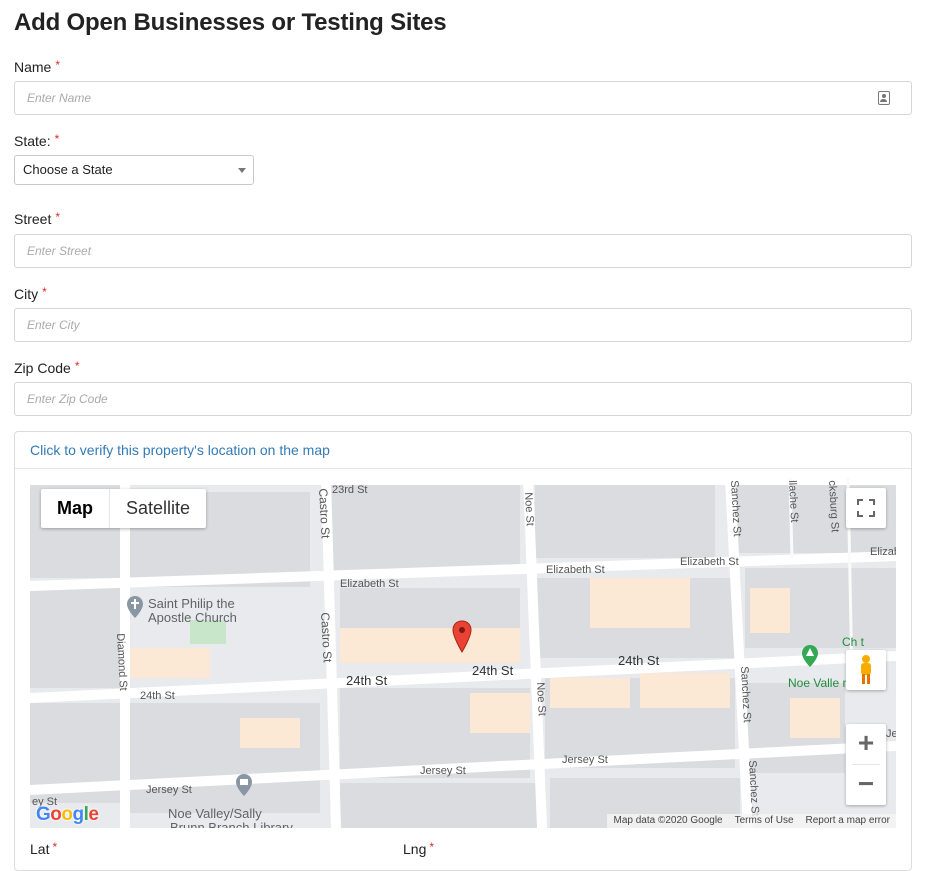 Image resolution: width=926 pixels, height=871 pixels. I want to click on lng-label: Lng *, so click(419, 848).